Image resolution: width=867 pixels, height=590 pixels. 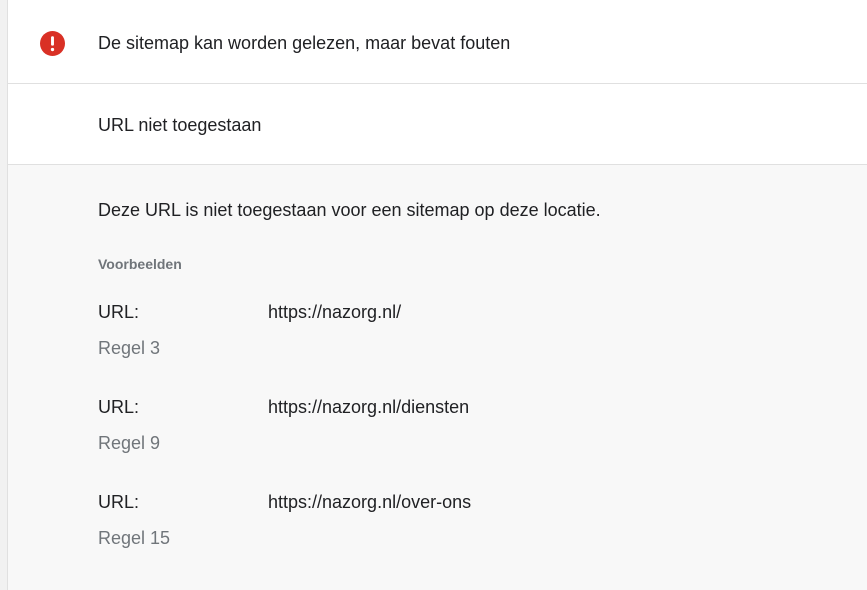 I want to click on example-line-number: Regel 3, so click(x=129, y=348).